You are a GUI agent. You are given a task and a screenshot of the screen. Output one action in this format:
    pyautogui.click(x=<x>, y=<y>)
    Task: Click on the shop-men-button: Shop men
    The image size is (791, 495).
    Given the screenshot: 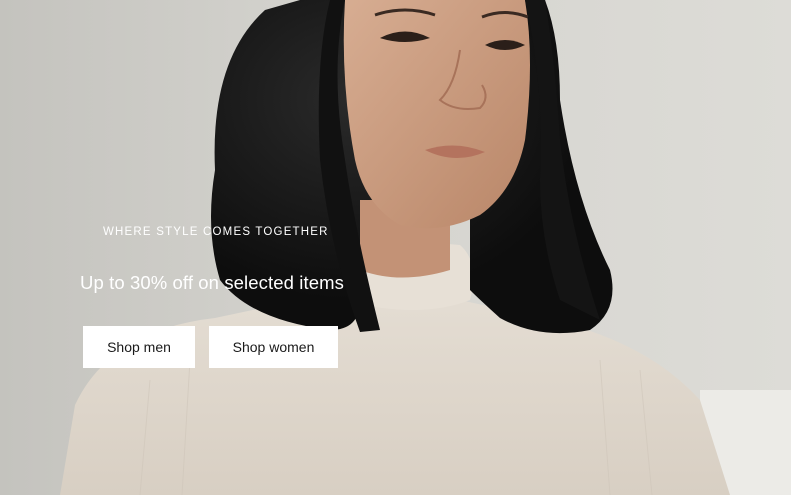 What is the action you would take?
    pyautogui.click(x=139, y=347)
    